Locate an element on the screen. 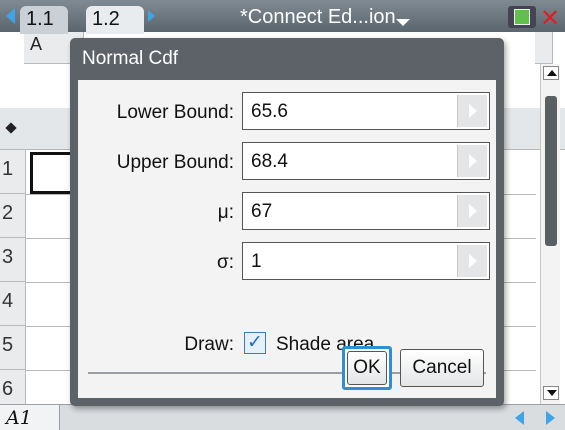 The height and width of the screenshot is (430, 565). chevron-down-icon is located at coordinates (403, 22).